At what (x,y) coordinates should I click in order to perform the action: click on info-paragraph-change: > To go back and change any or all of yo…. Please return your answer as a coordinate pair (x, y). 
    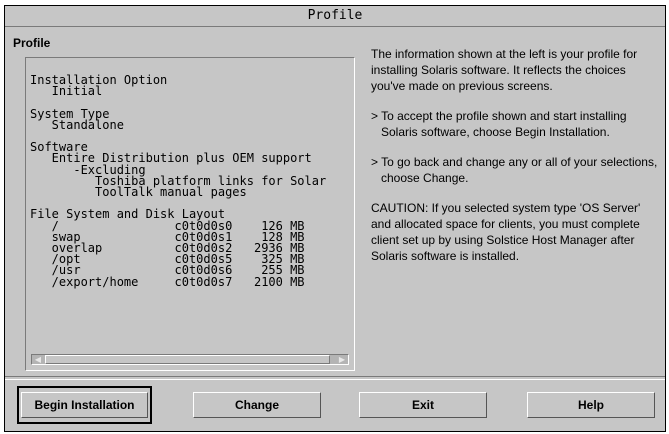
    Looking at the image, I should click on (514, 170).